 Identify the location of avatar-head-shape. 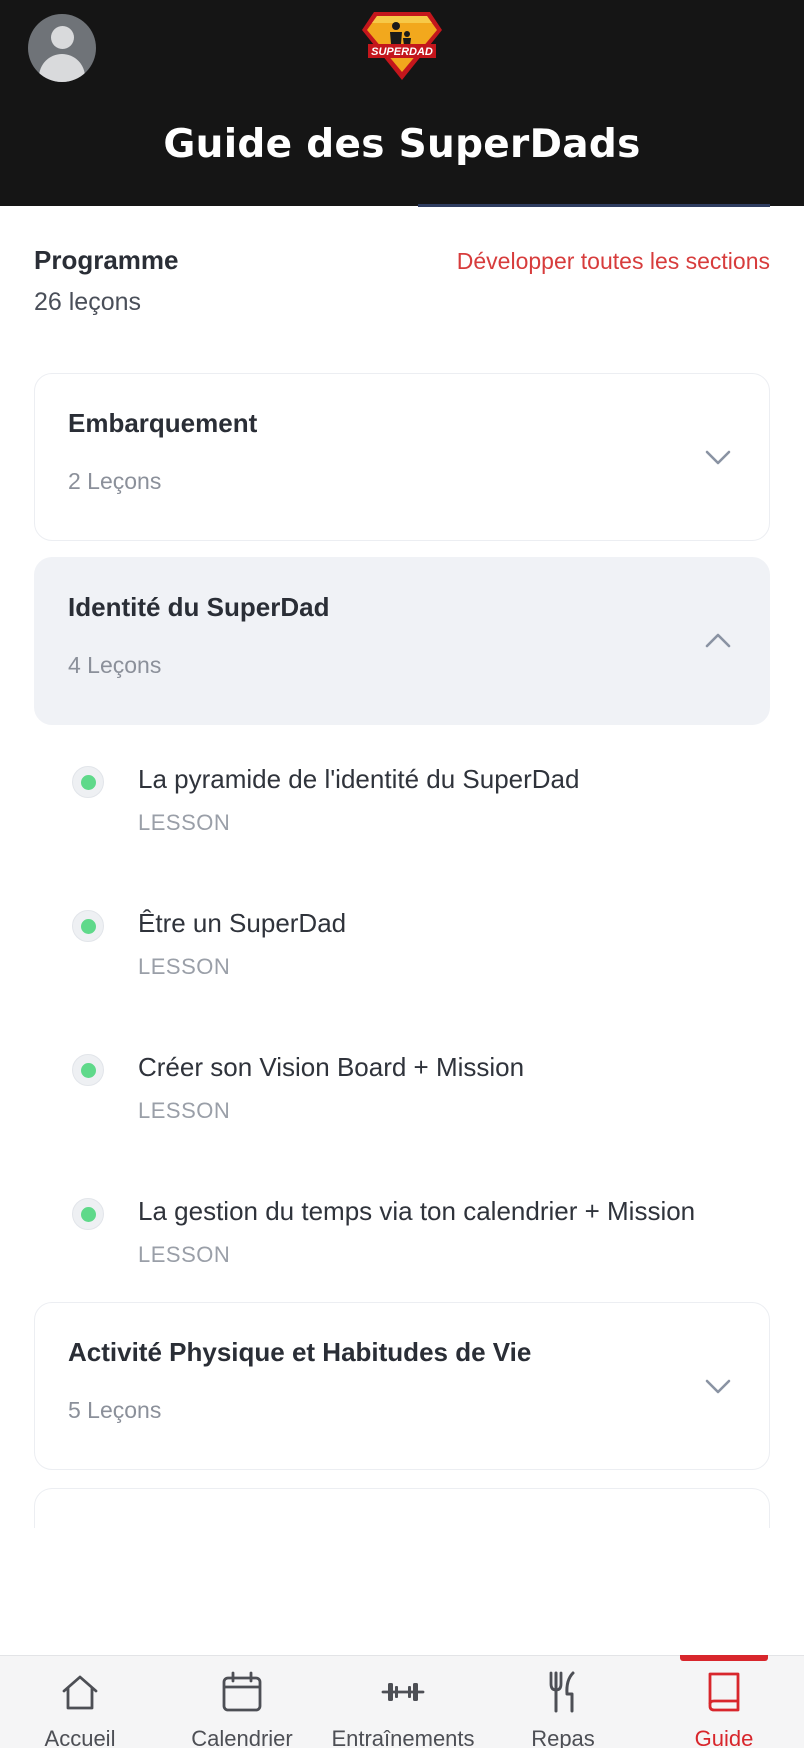
(62, 37).